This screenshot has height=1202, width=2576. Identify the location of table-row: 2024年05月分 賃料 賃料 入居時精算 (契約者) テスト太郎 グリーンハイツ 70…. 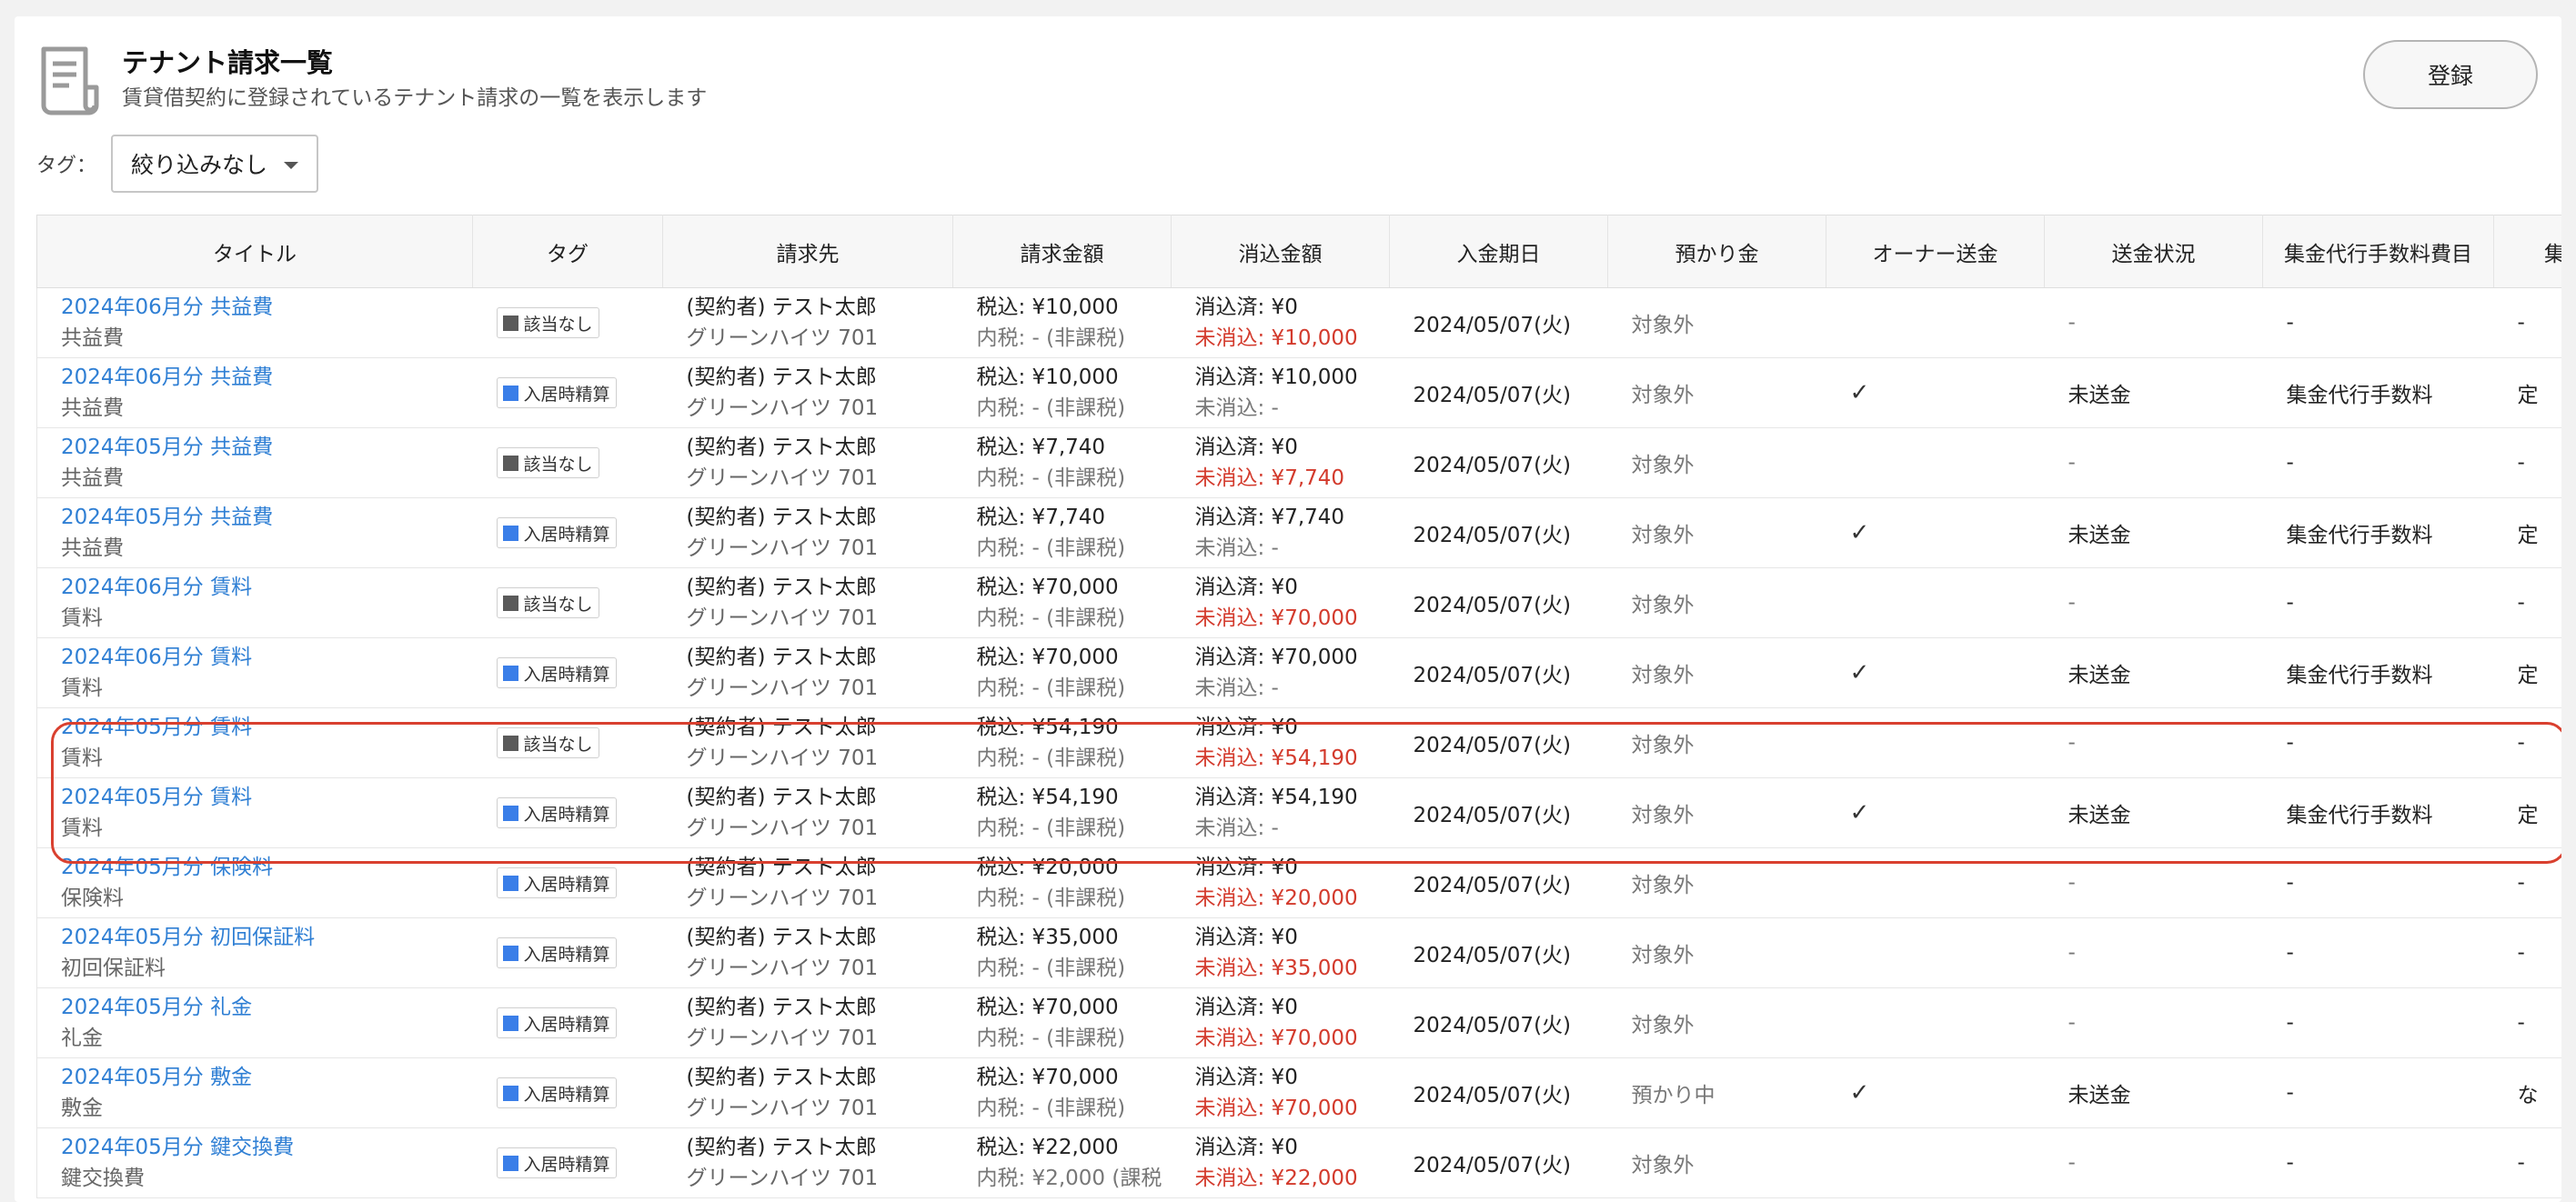
(1298, 812).